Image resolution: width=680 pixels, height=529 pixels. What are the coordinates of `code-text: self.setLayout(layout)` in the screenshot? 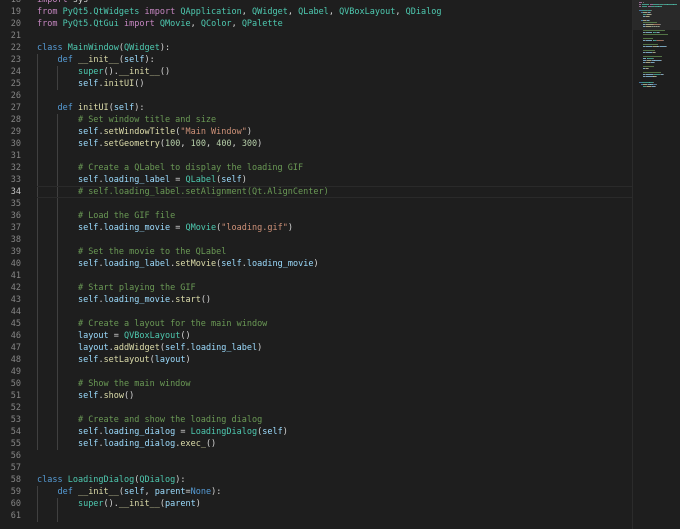 It's located at (334, 360).